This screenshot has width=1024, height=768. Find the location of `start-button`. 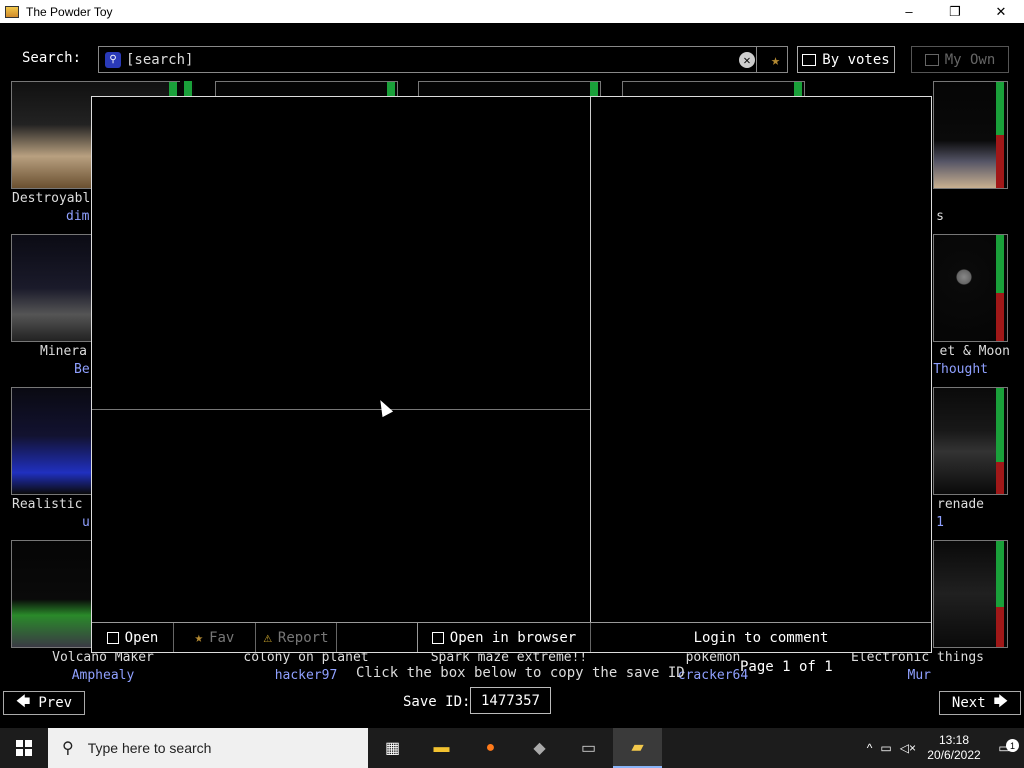

start-button is located at coordinates (24, 748).